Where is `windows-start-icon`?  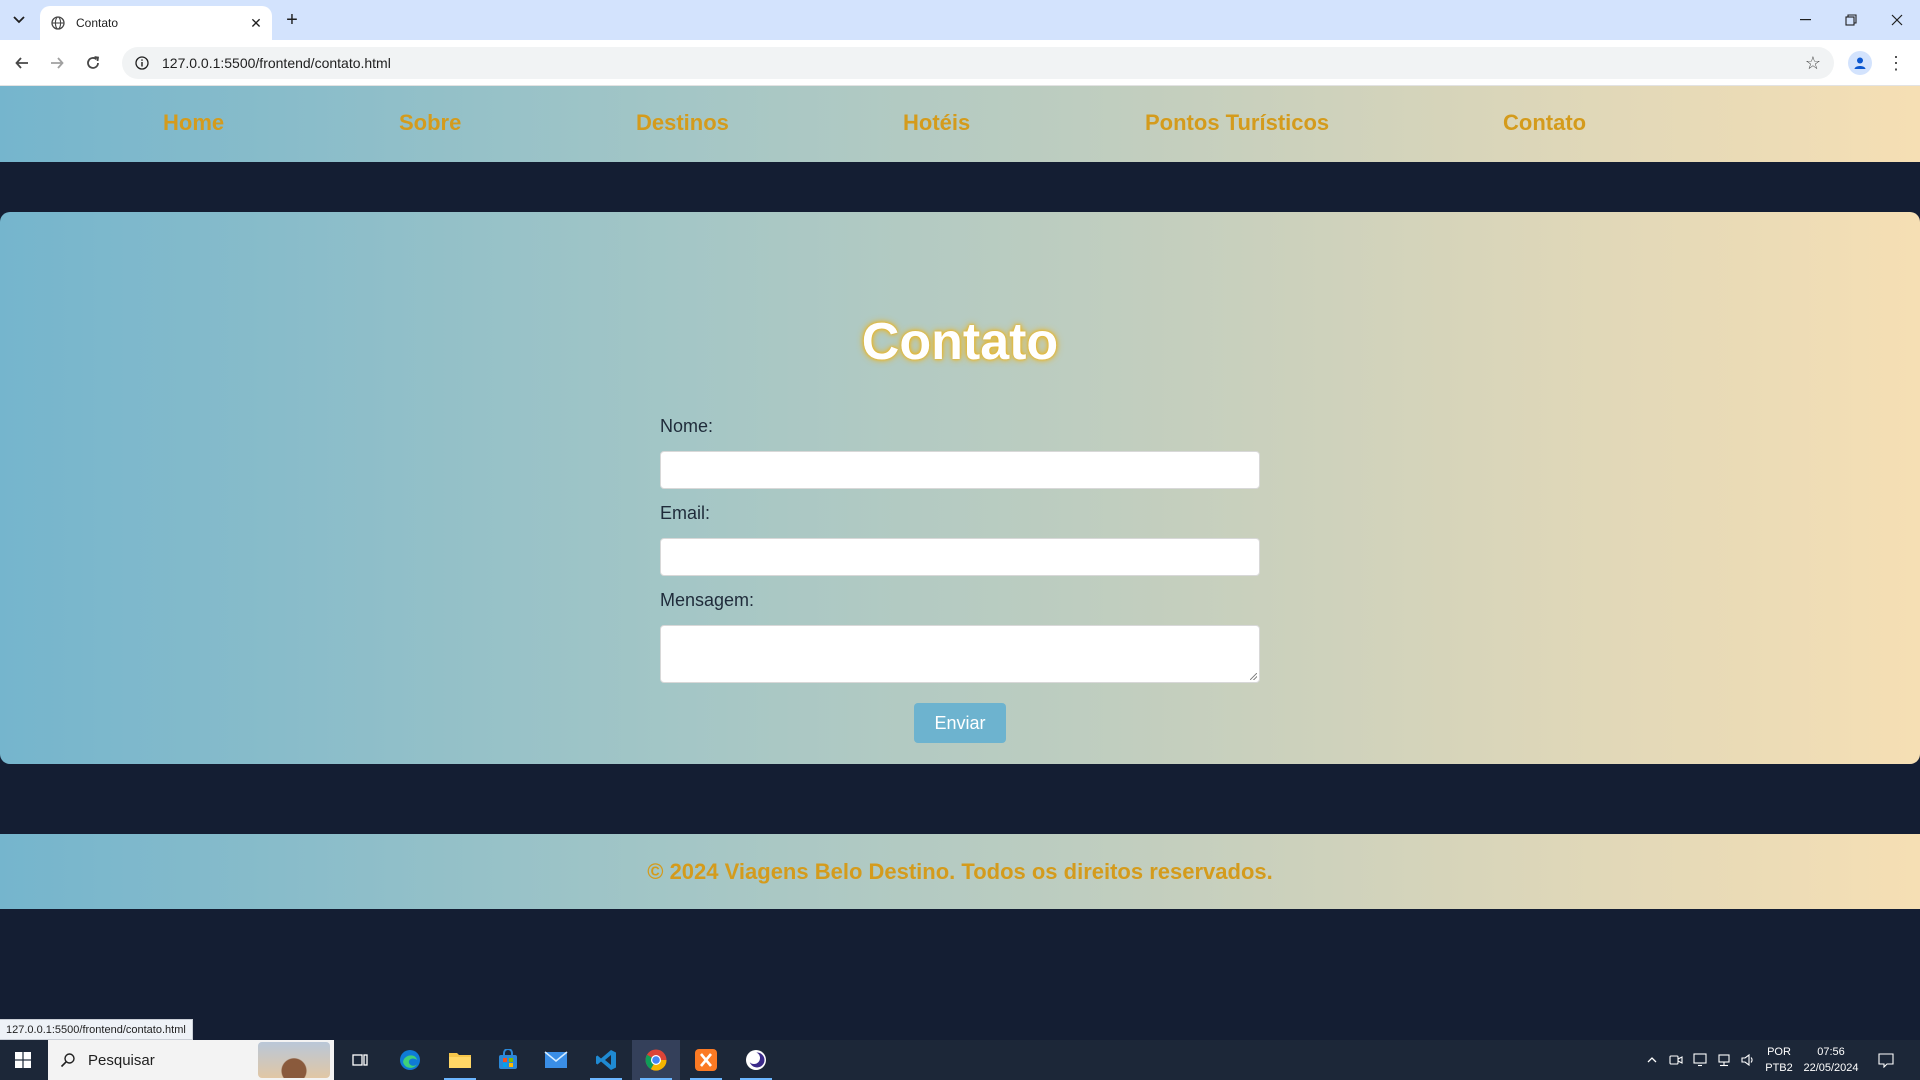
windows-start-icon is located at coordinates (23, 1060).